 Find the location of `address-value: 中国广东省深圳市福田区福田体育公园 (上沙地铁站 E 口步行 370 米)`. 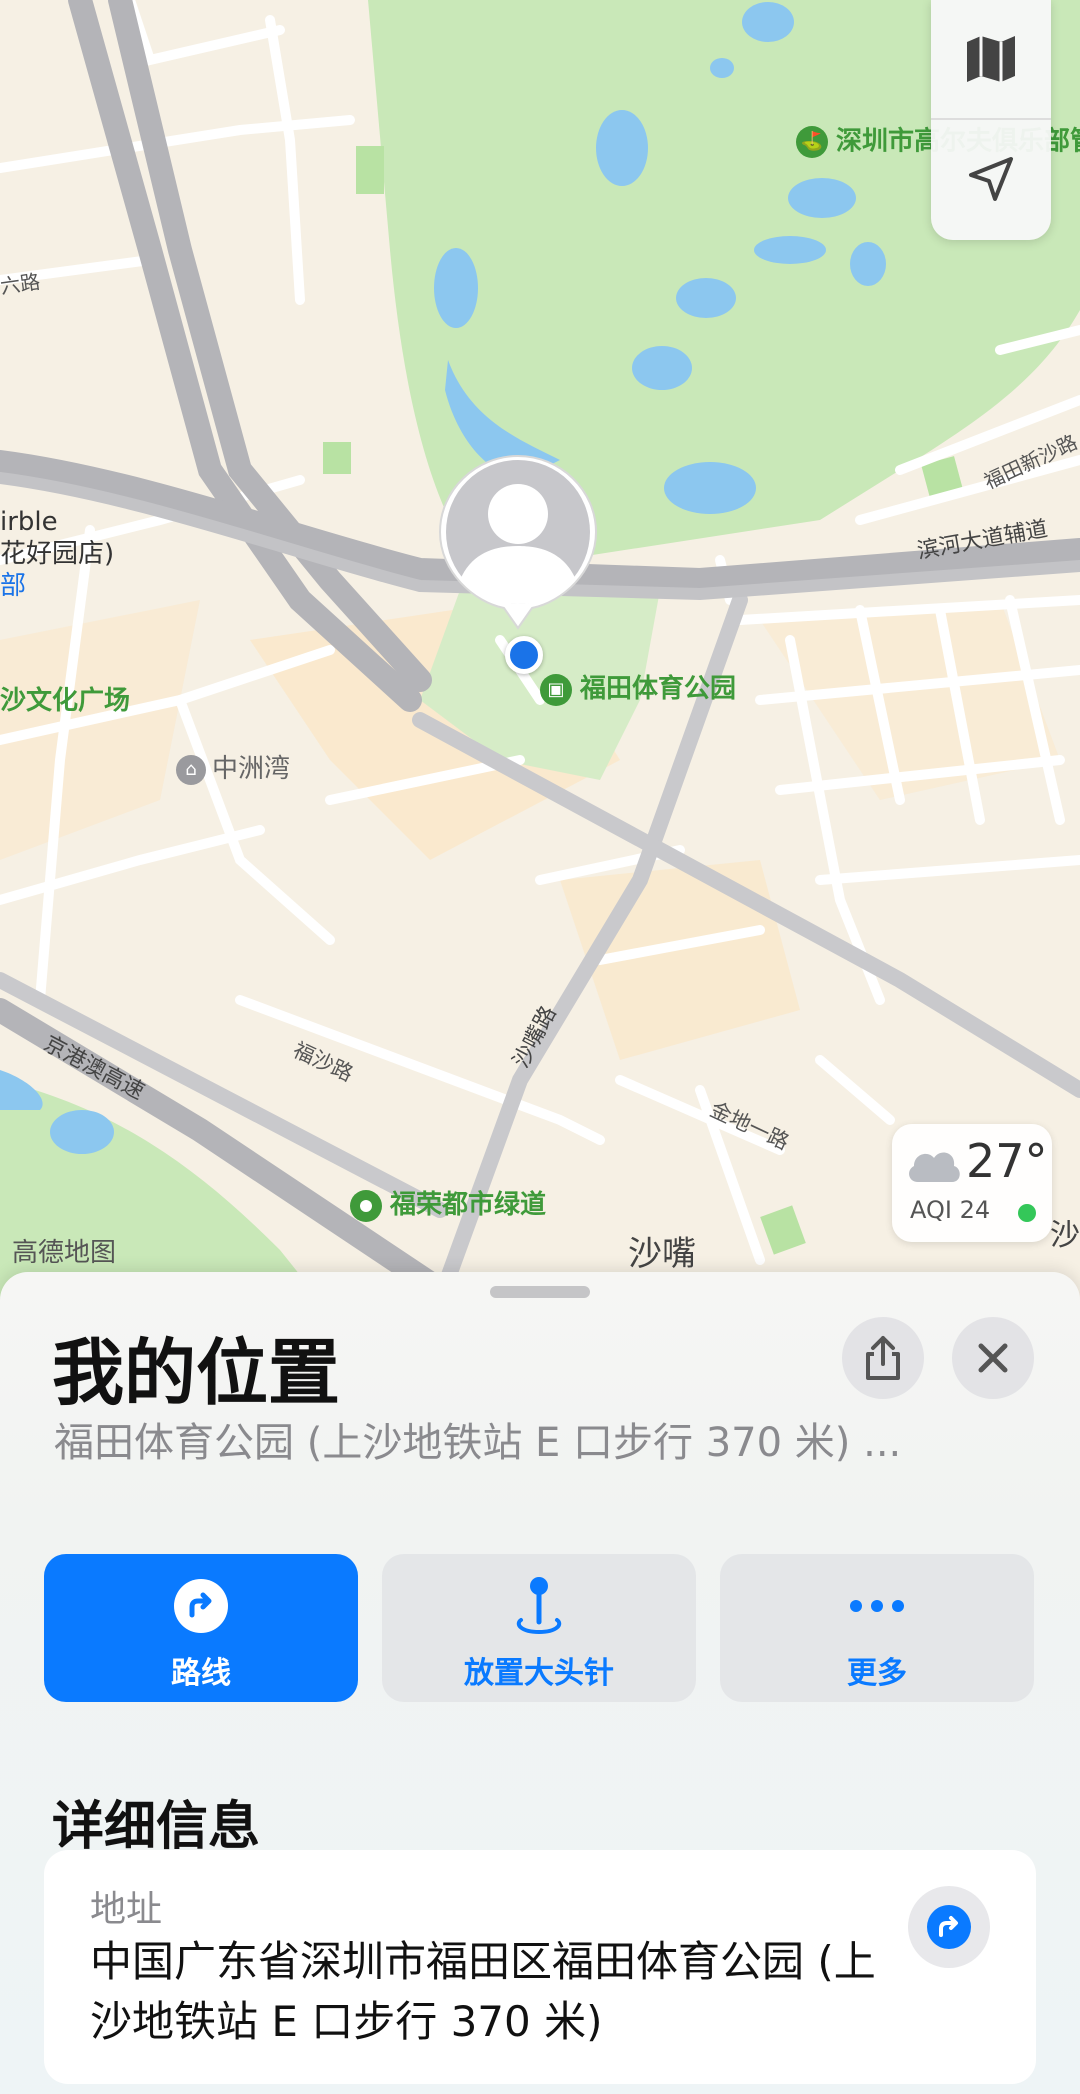

address-value: 中国广东省深圳市福田区福田体育公园 (上沙地铁站 E 口步行 370 米) is located at coordinates (500, 1992).